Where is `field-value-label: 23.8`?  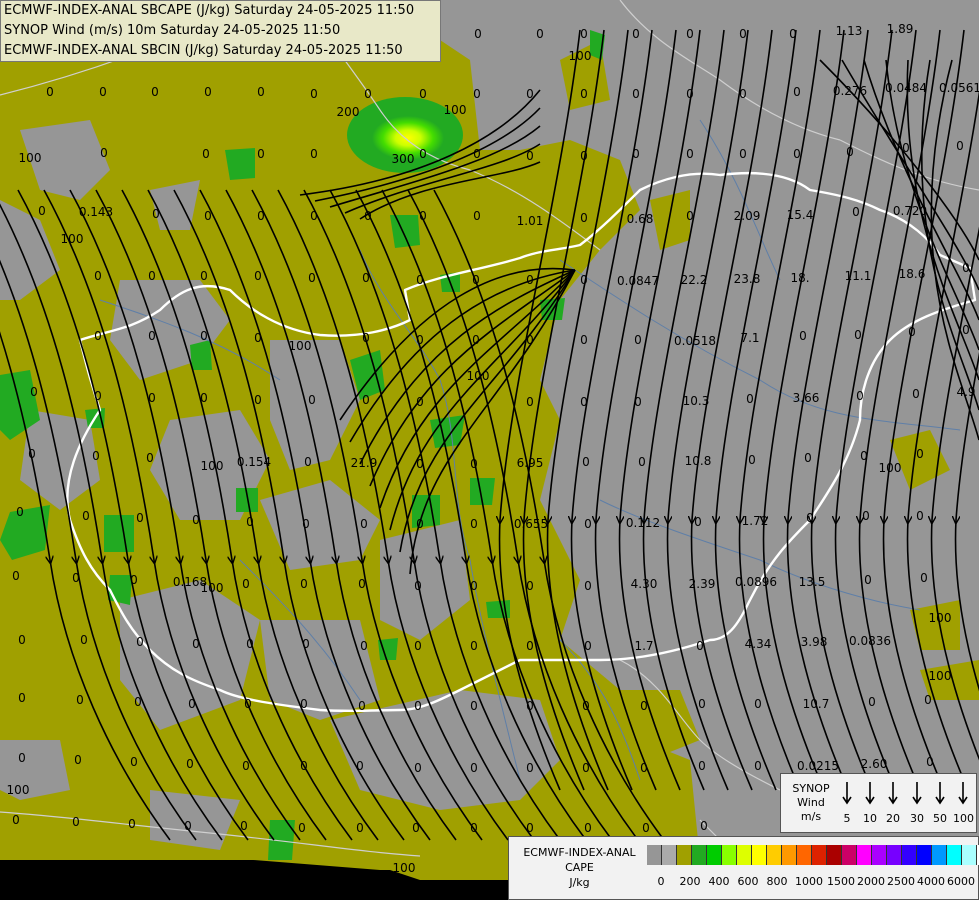 field-value-label: 23.8 is located at coordinates (747, 279).